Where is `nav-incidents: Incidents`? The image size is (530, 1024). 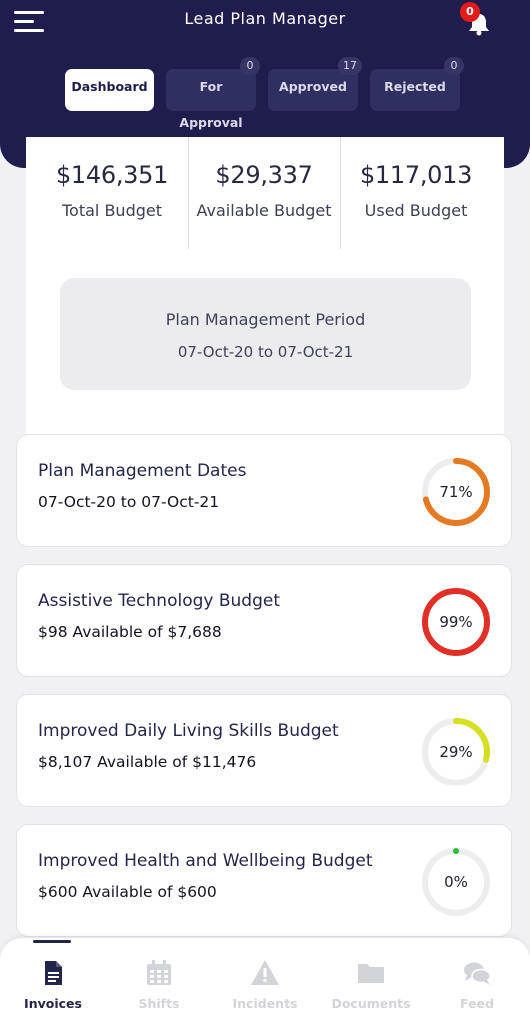 nav-incidents: Incidents is located at coordinates (265, 981).